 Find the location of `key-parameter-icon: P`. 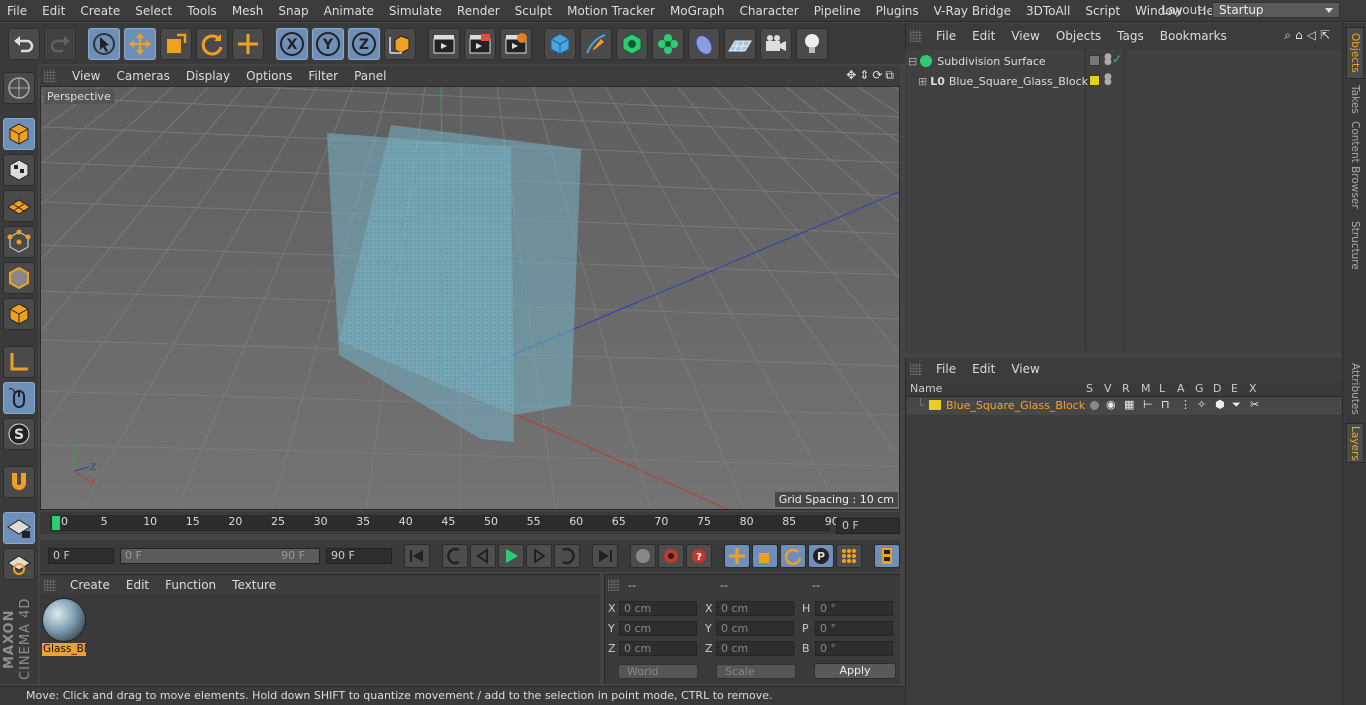

key-parameter-icon: P is located at coordinates (821, 556).